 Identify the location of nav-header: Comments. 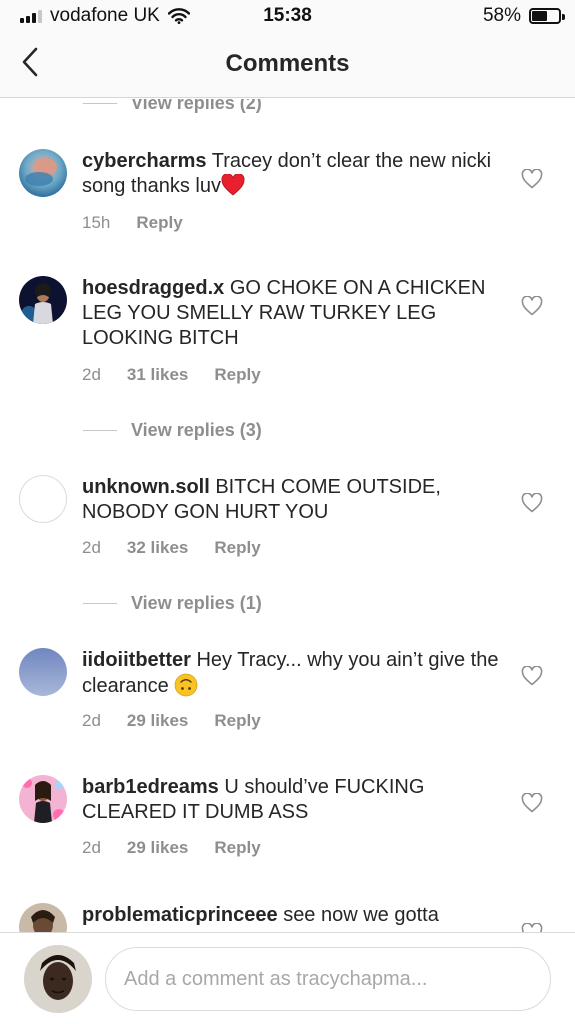
(287, 65).